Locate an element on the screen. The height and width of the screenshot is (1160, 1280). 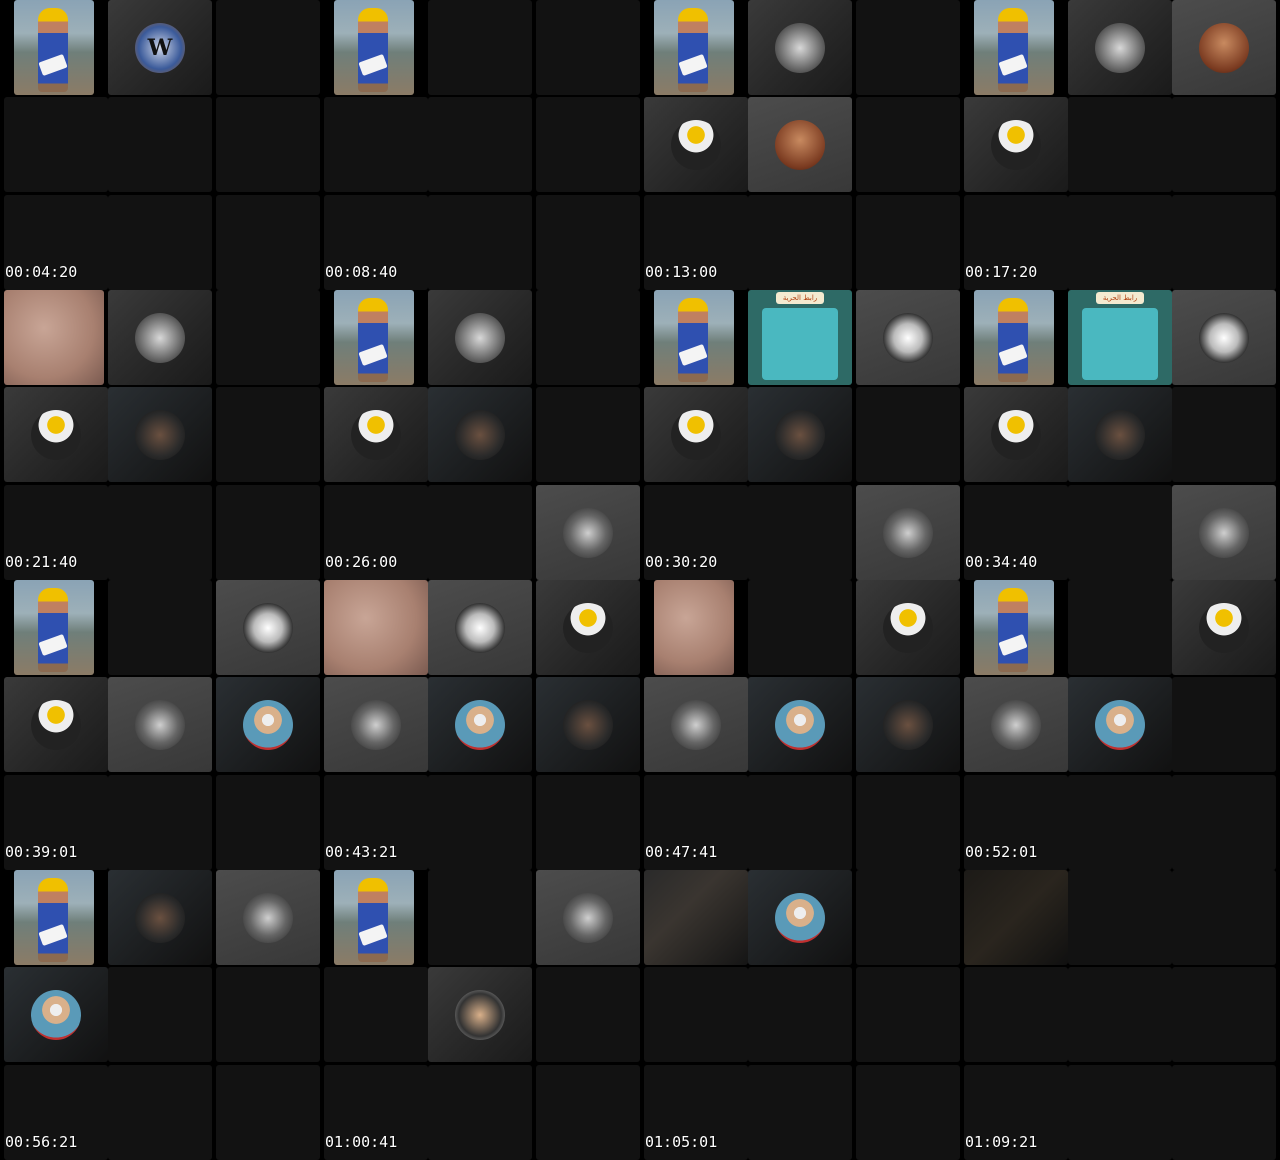
timestamp: 01:05:01 is located at coordinates (681, 1142).